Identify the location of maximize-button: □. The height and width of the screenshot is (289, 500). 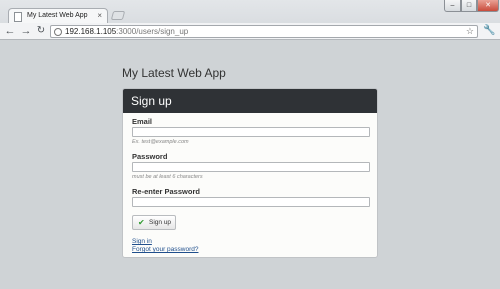
(469, 6).